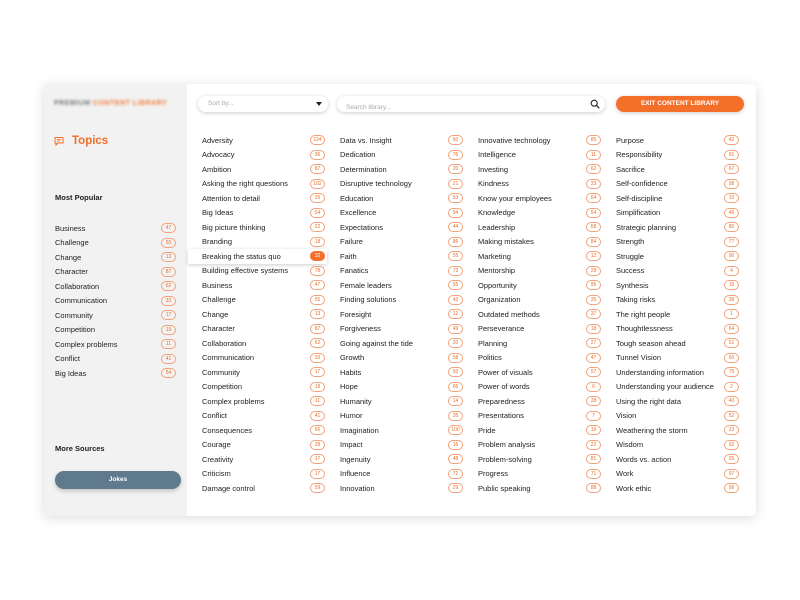 This screenshot has height=600, width=800. I want to click on topic-item: Creativity 17, so click(263, 459).